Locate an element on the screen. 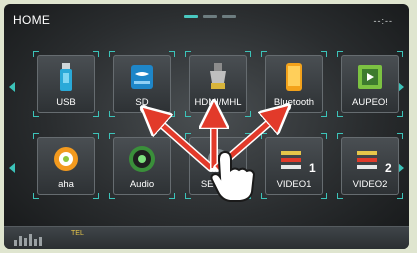 The width and height of the screenshot is (417, 253). source-tile-audio: Audio is located at coordinates (142, 166).